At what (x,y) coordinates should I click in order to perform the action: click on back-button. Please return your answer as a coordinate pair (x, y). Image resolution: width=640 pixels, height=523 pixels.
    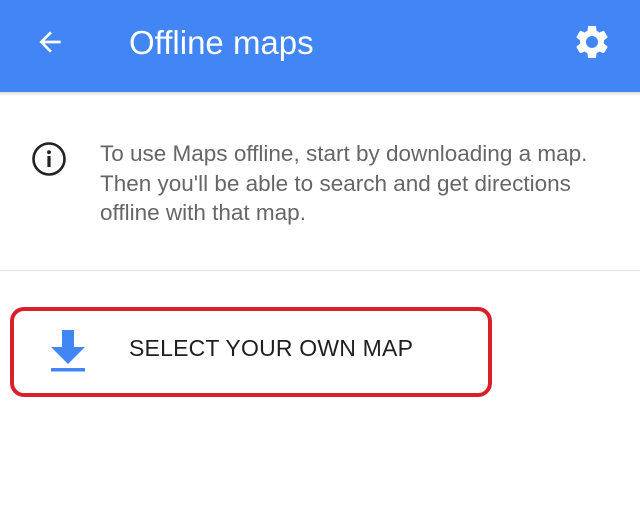
    Looking at the image, I should click on (50, 42).